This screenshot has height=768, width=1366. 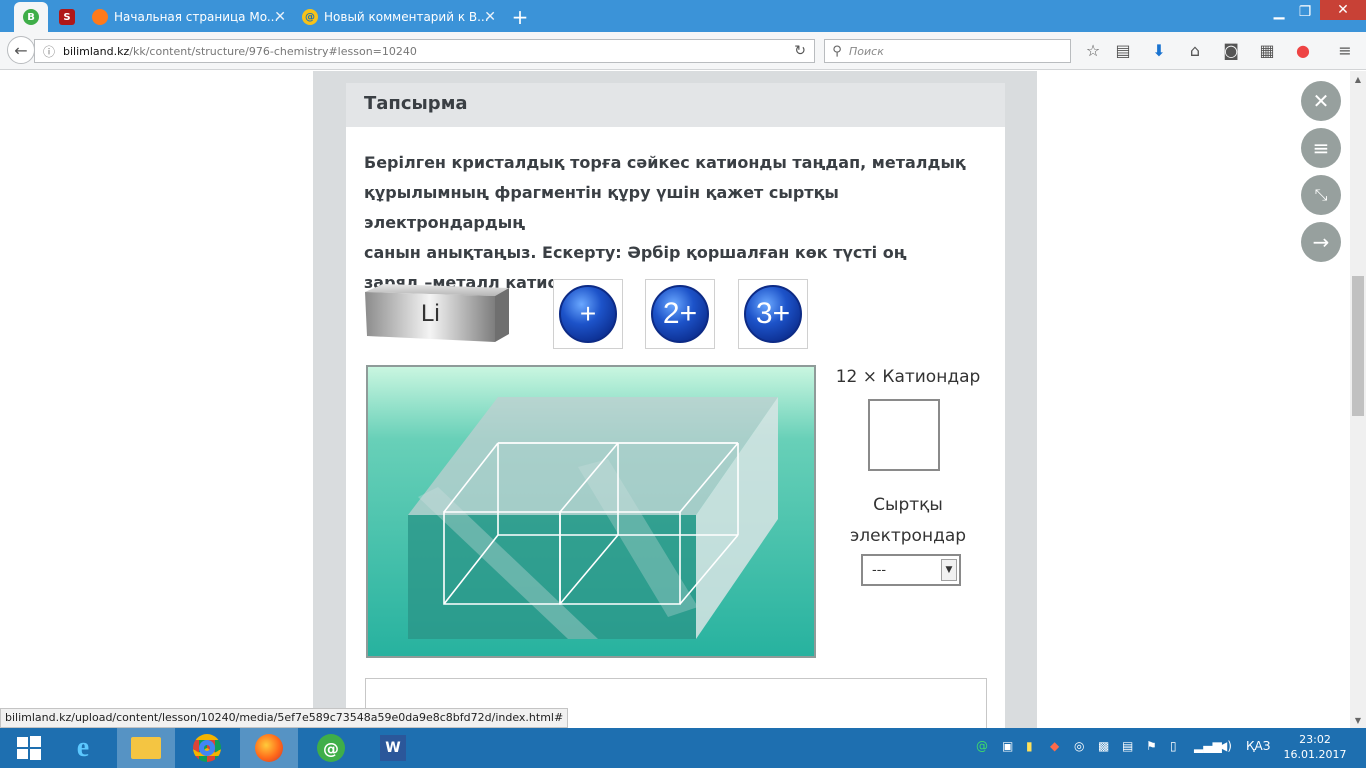 What do you see at coordinates (911, 570) in the screenshot?
I see `electrons-select: --- ▼` at bounding box center [911, 570].